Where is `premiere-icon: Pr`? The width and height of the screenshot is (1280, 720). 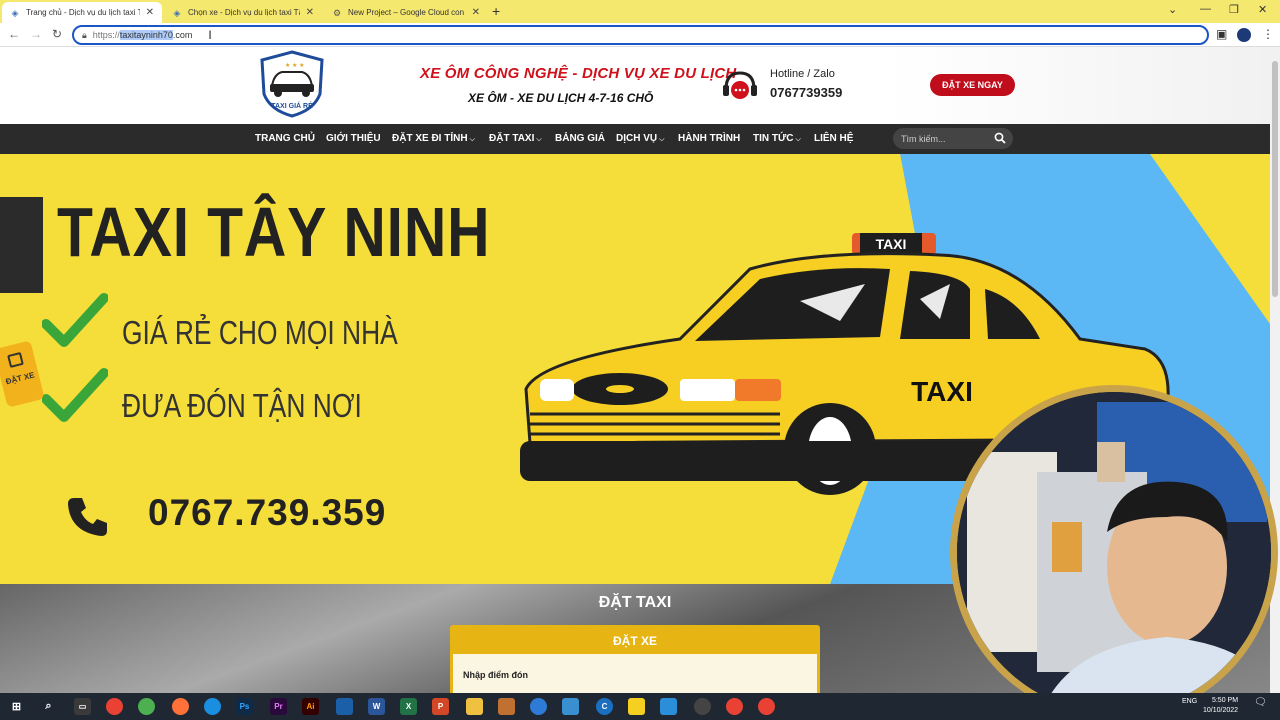
premiere-icon: Pr is located at coordinates (278, 706).